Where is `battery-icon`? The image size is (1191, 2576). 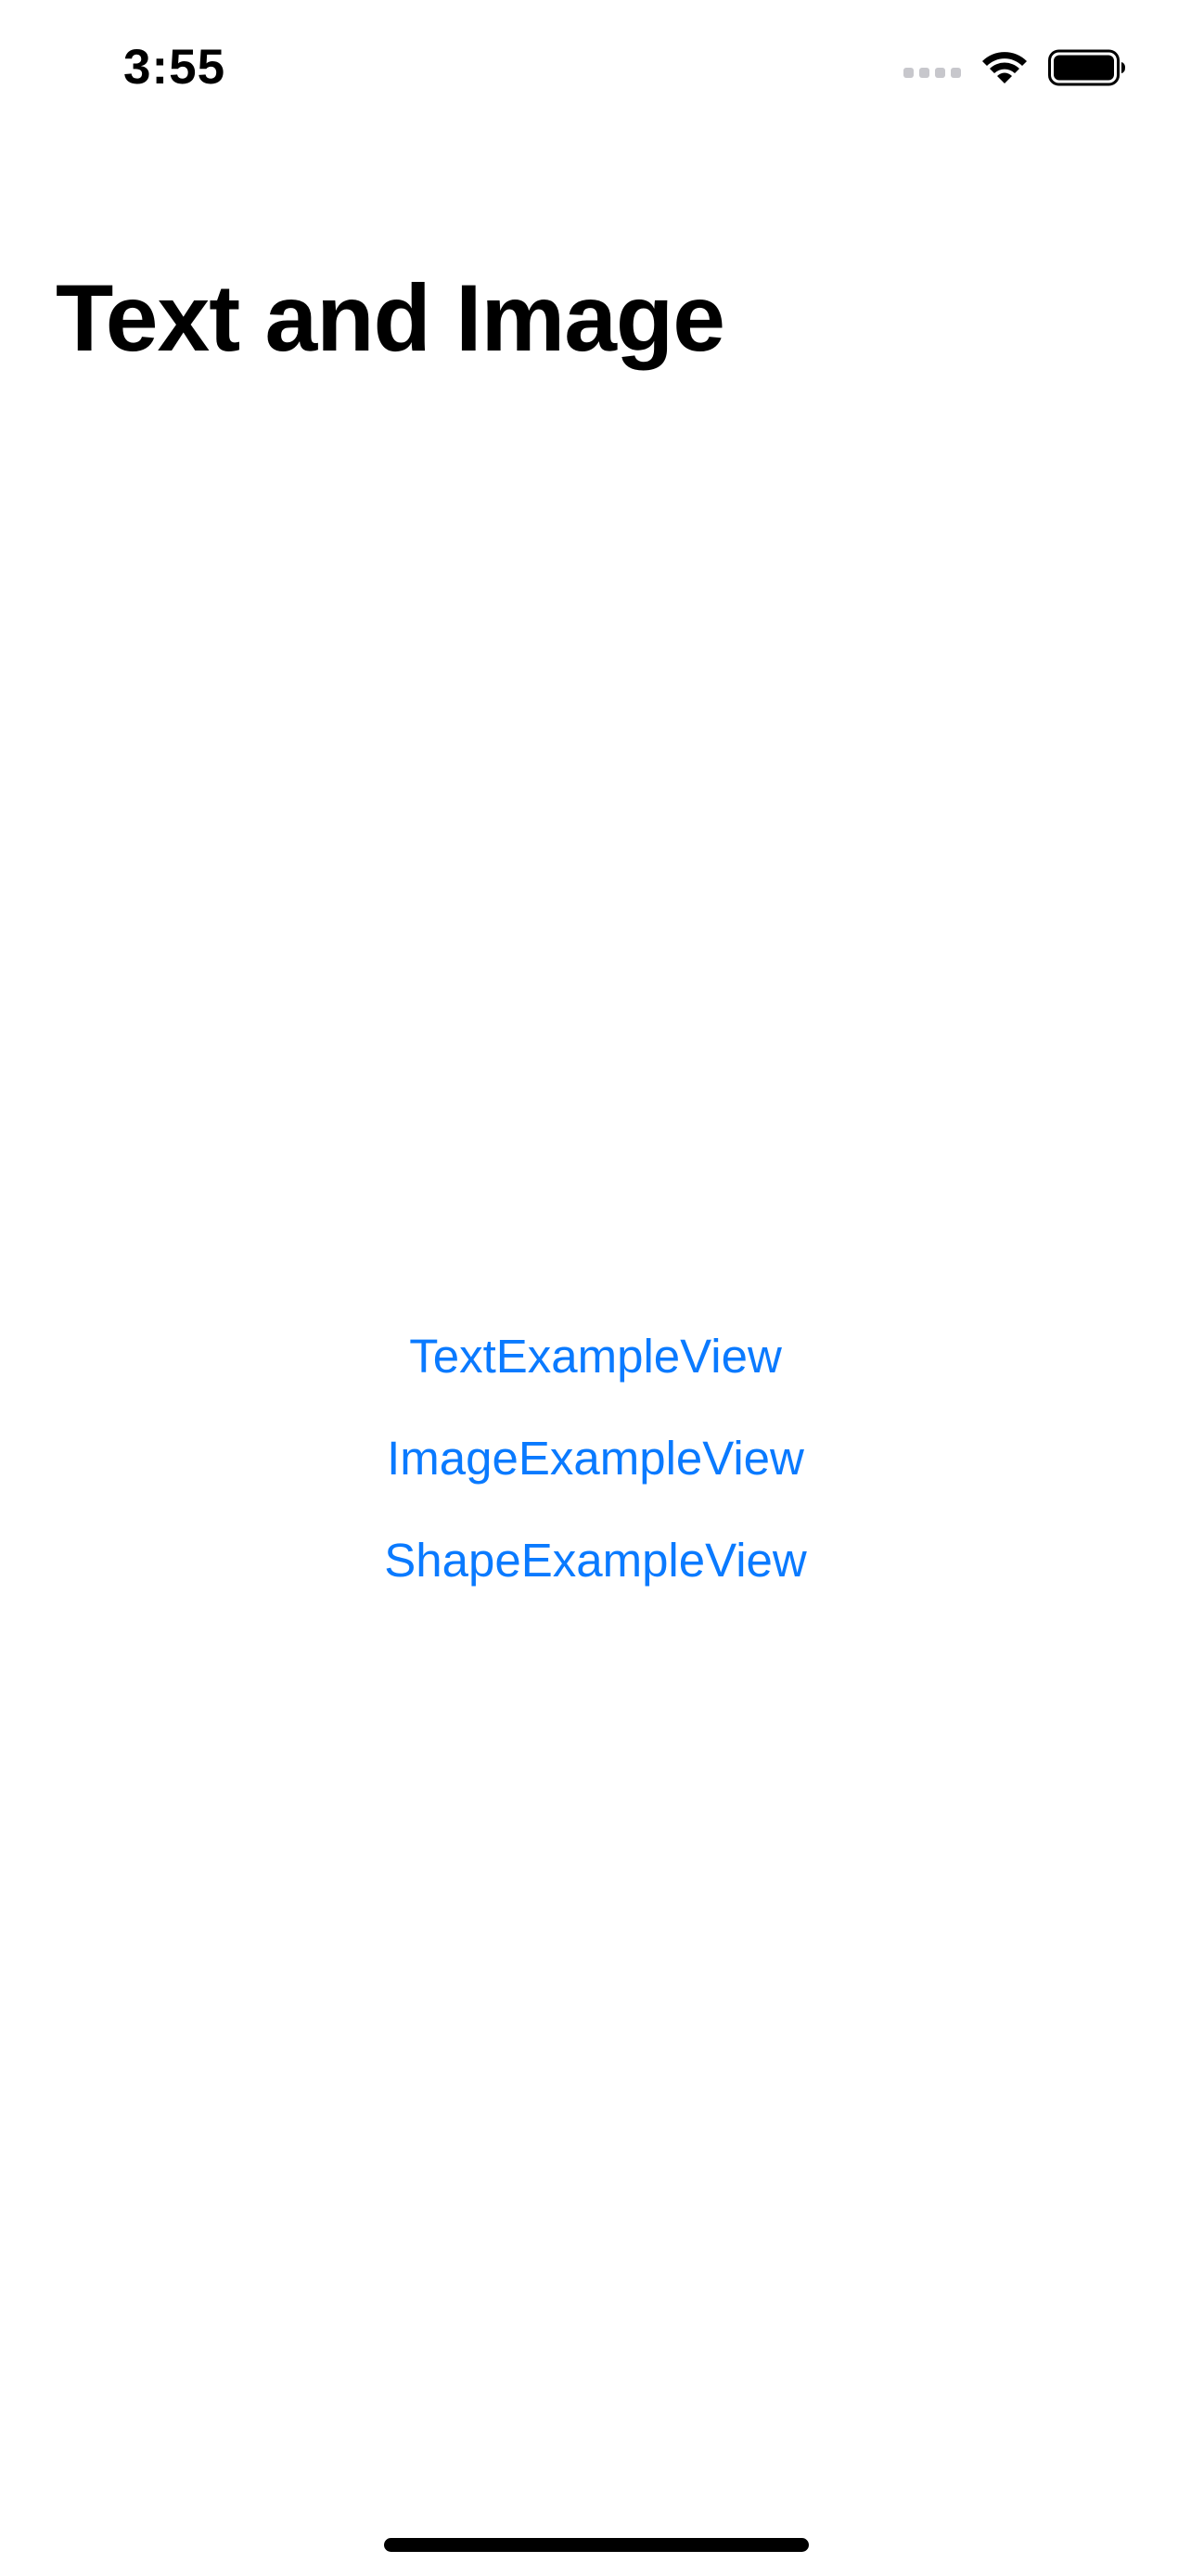
battery-icon is located at coordinates (1087, 67).